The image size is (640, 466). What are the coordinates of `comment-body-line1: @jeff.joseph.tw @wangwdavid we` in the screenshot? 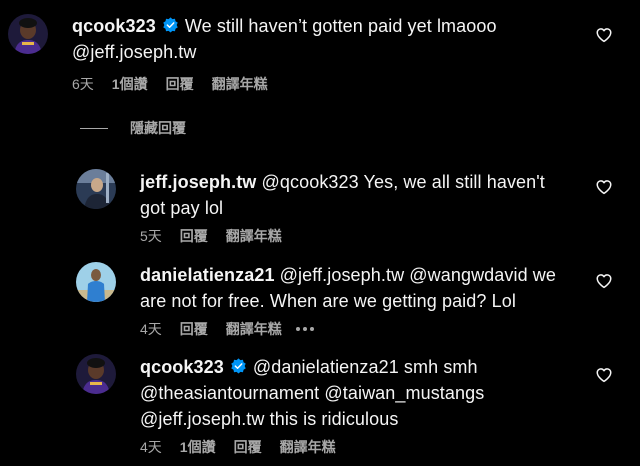 It's located at (418, 275).